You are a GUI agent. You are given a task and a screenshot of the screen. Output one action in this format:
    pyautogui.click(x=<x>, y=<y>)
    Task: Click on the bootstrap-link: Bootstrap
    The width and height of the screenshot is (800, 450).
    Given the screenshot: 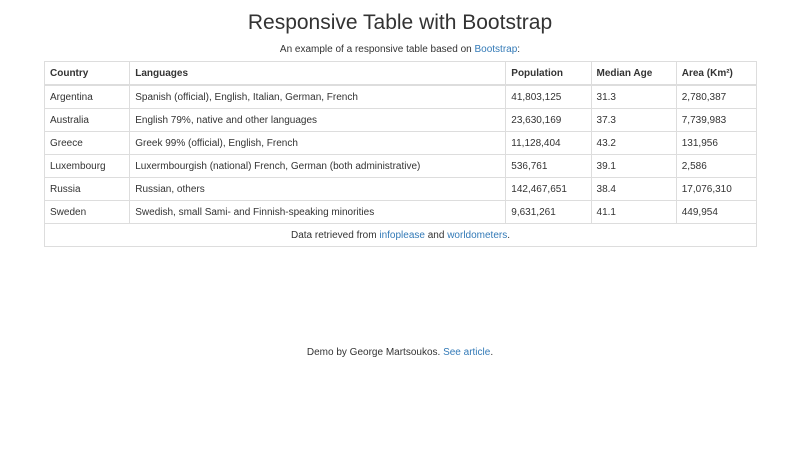 What is the action you would take?
    pyautogui.click(x=495, y=49)
    